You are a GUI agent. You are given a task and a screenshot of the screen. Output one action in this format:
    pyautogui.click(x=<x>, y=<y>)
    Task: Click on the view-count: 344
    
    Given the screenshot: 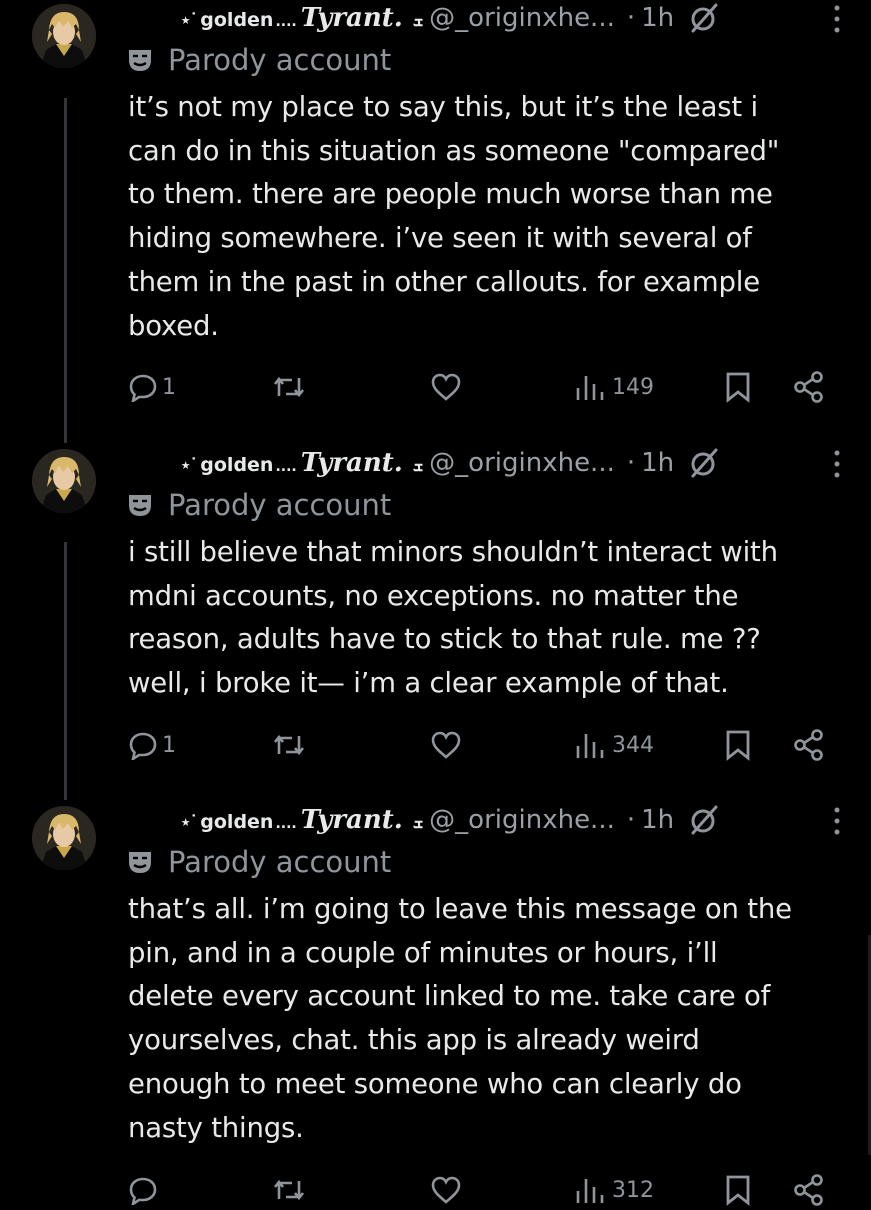 What is the action you would take?
    pyautogui.click(x=633, y=745)
    